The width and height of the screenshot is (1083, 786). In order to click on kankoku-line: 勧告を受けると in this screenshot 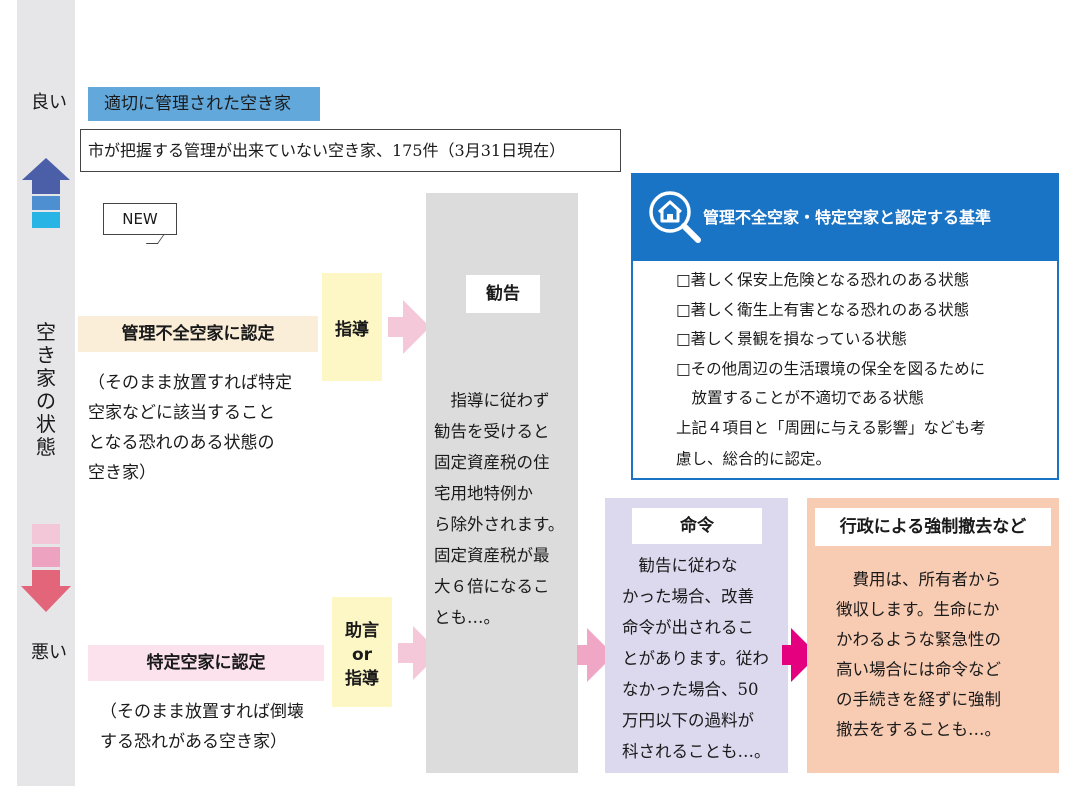, I will do `click(492, 431)`.